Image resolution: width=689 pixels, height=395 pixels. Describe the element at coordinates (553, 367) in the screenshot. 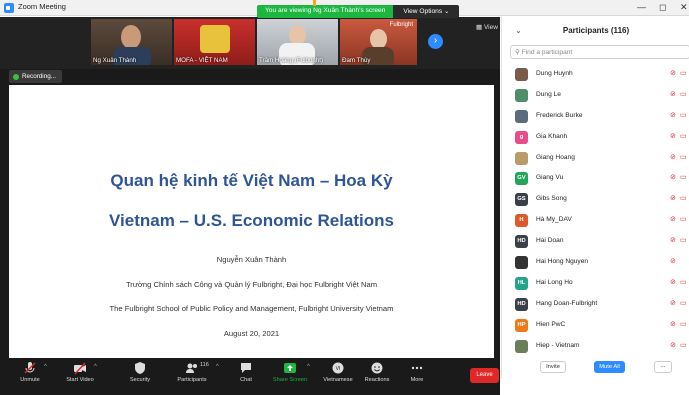

I see `invite-button: Invite` at that location.